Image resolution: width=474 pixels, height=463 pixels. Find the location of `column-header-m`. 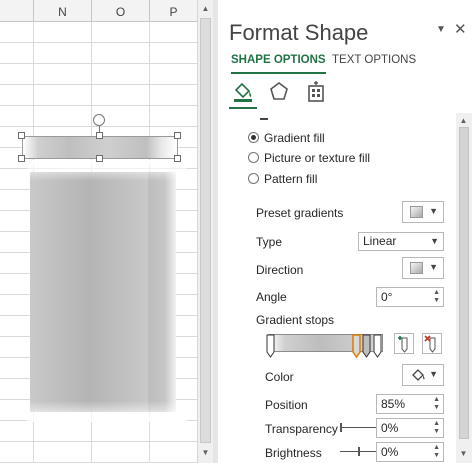

column-header-m is located at coordinates (17, 11).